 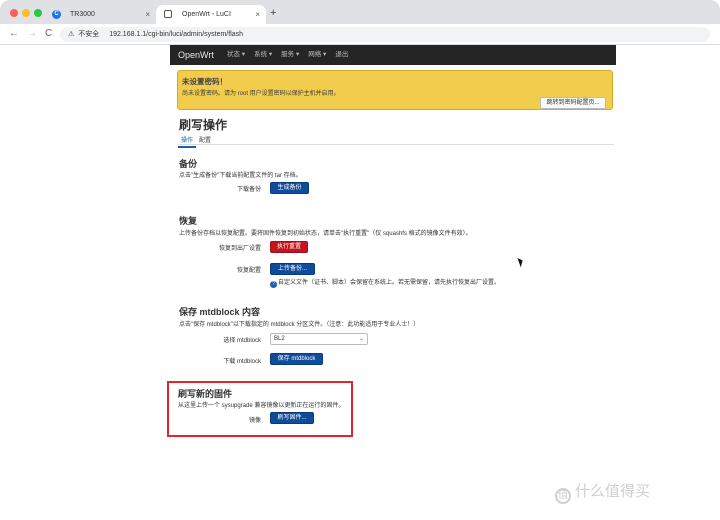 I want to click on insecure-label: 不安全, so click(x=89, y=34).